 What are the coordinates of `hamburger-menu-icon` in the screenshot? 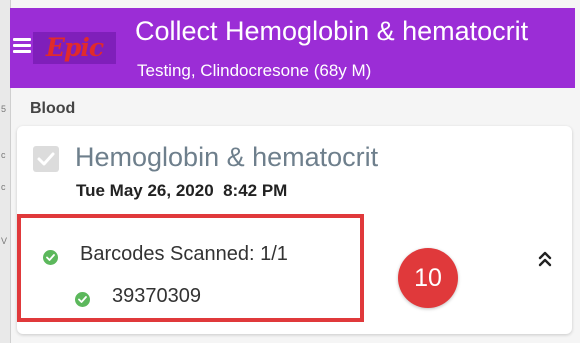 It's located at (24, 47).